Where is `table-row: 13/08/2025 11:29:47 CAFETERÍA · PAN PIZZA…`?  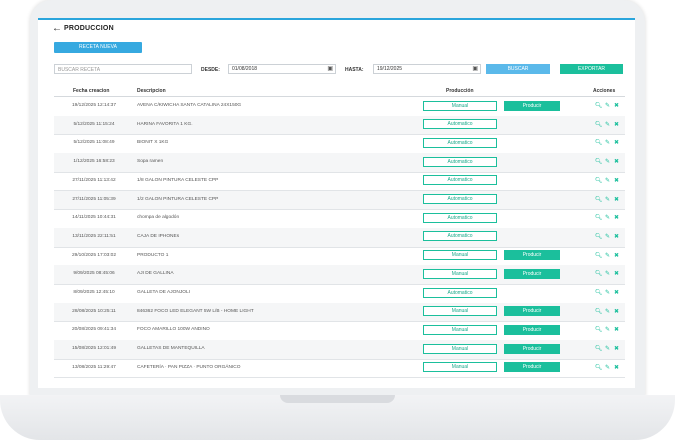 table-row: 13/08/2025 11:29:47 CAFETERÍA · PAN PIZZA… is located at coordinates (339, 369).